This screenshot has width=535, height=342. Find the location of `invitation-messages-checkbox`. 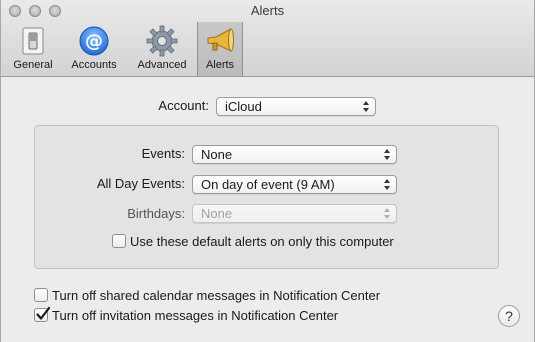

invitation-messages-checkbox is located at coordinates (42, 314).